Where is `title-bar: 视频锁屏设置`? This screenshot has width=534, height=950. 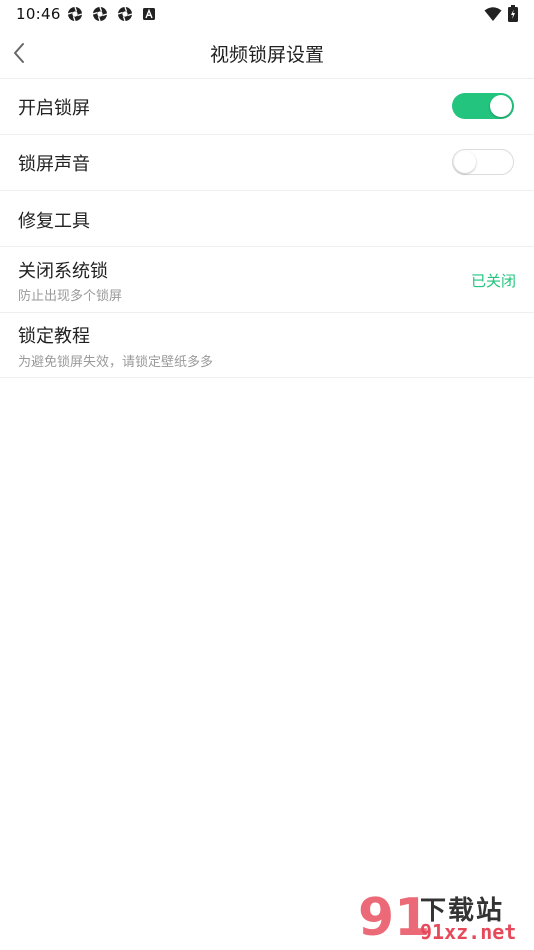 title-bar: 视频锁屏设置 is located at coordinates (267, 53).